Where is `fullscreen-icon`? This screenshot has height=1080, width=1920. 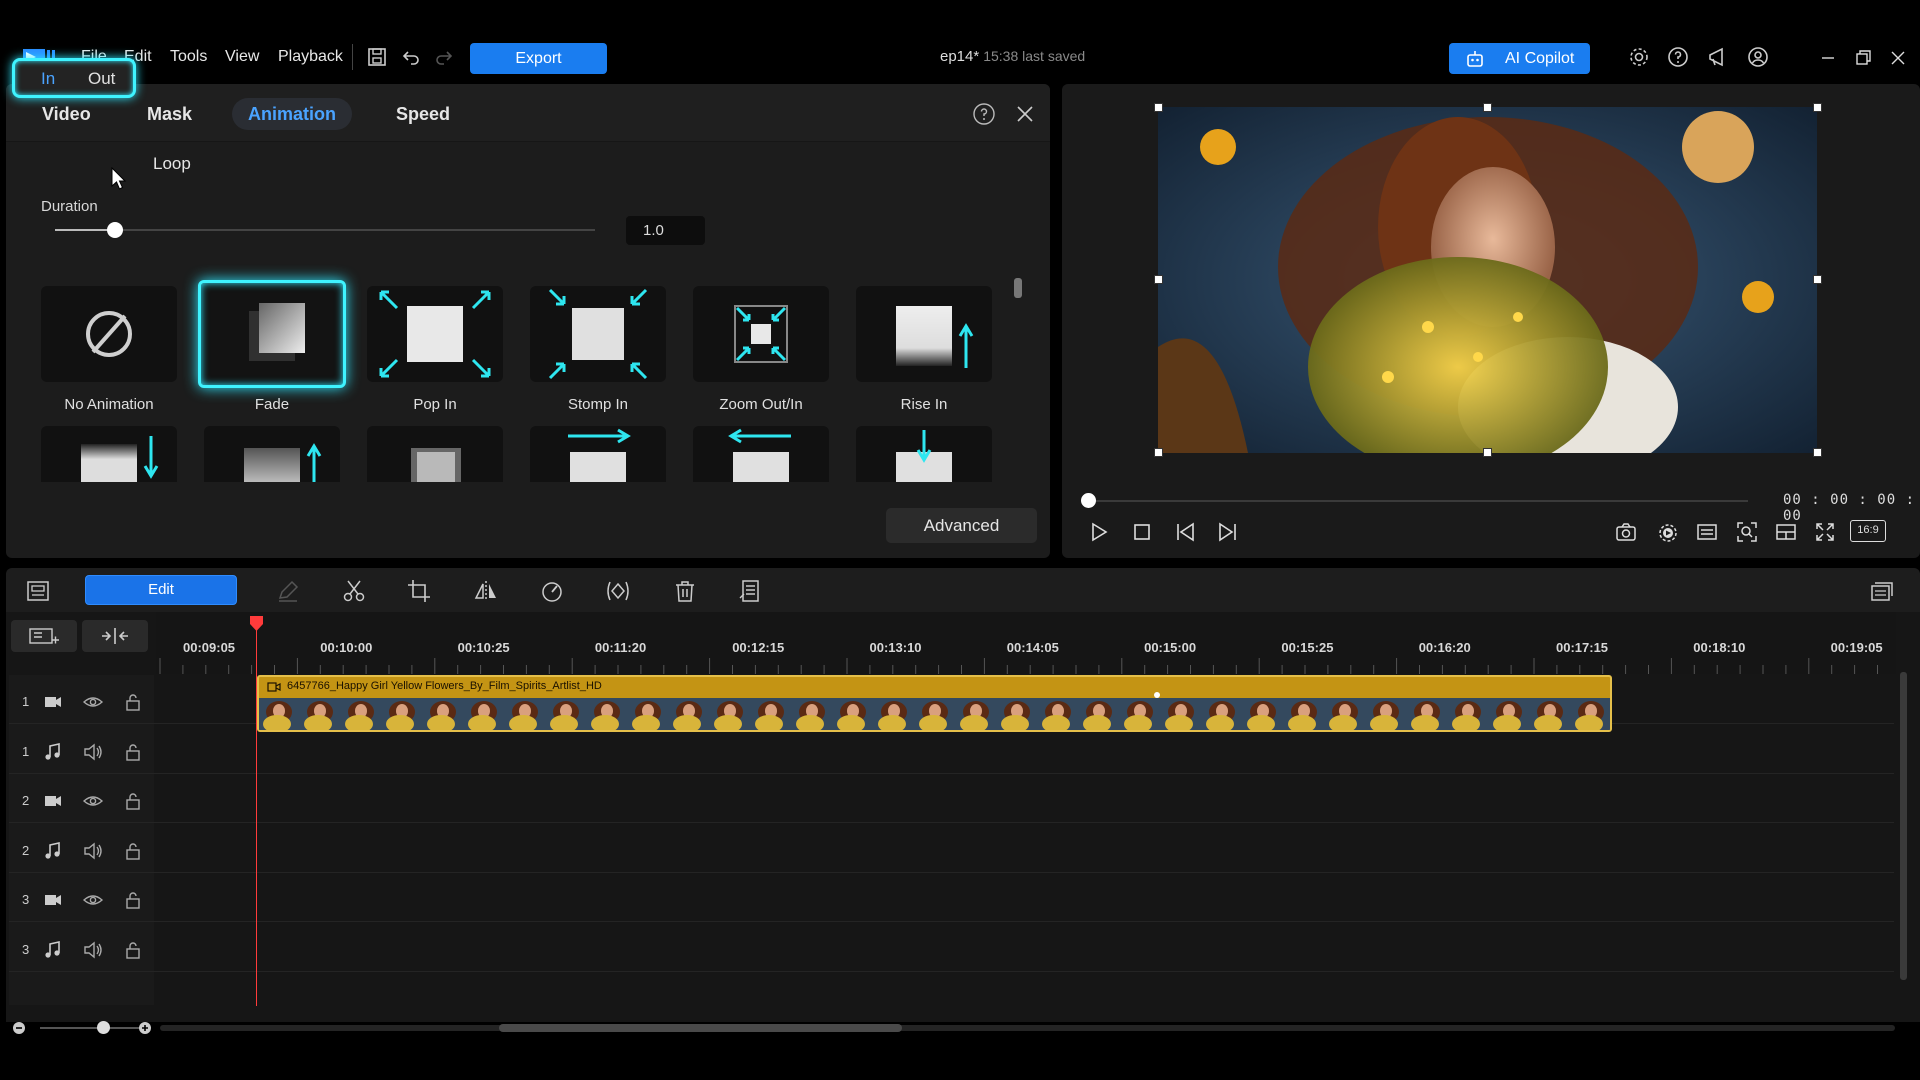
fullscreen-icon is located at coordinates (1825, 532).